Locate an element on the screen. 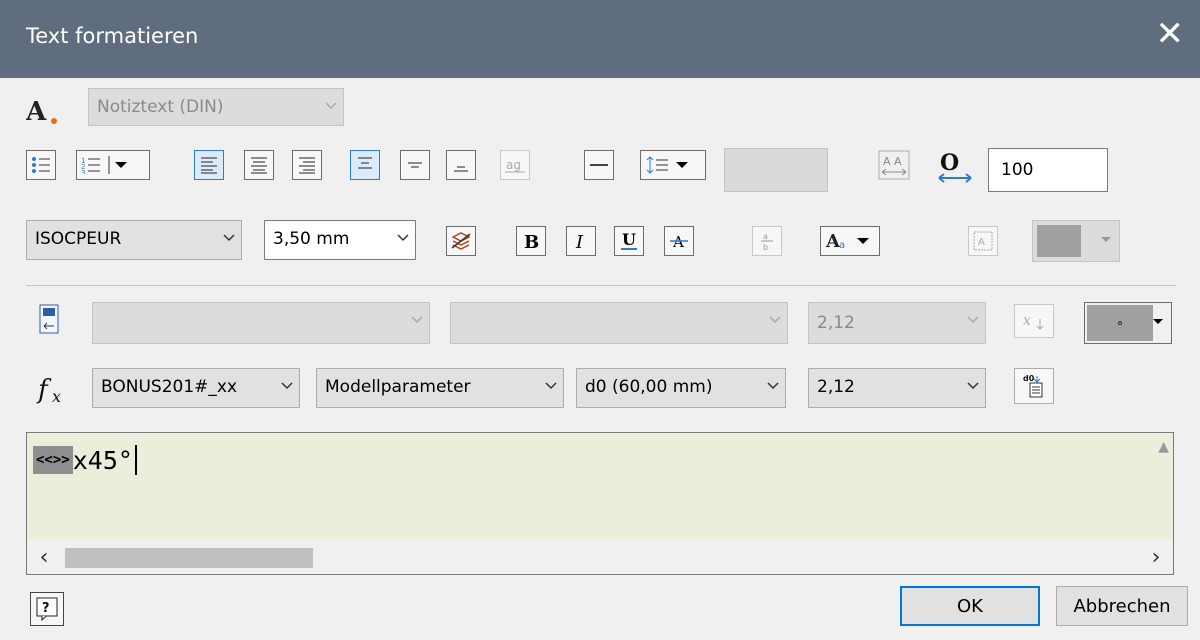  window-title: Text formatieren is located at coordinates (112, 36).